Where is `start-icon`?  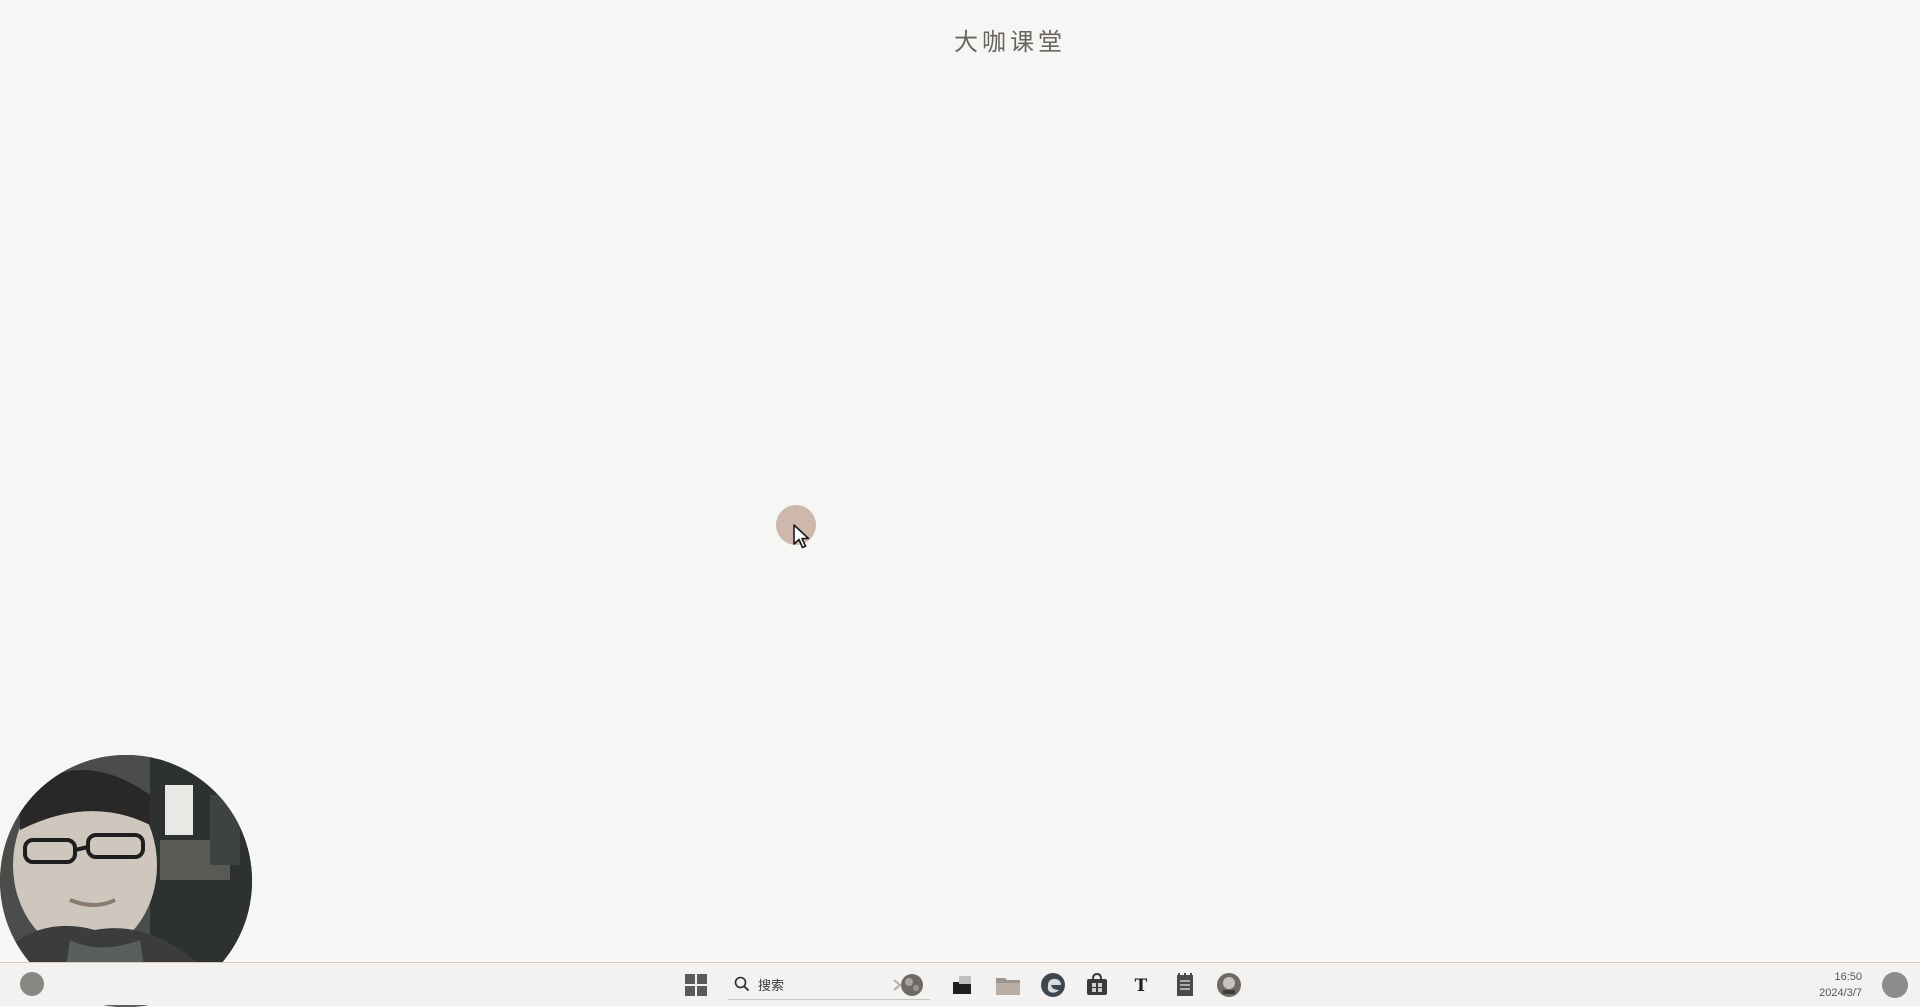
start-icon is located at coordinates (696, 985).